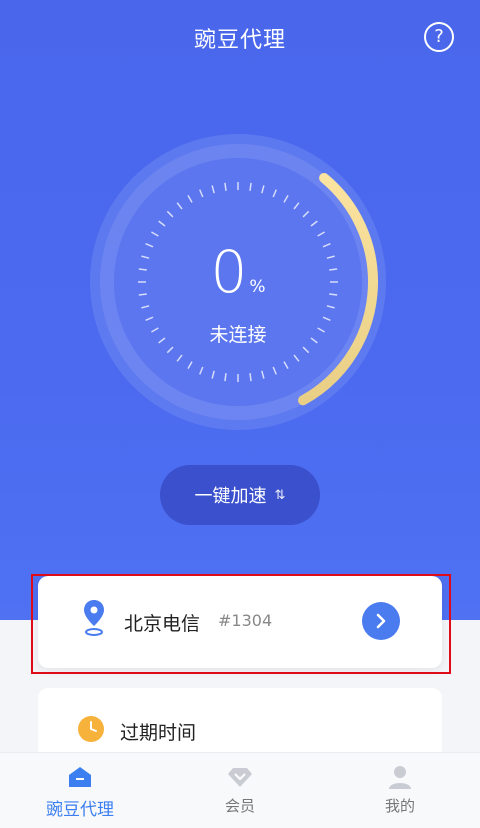  I want to click on bottom-tab-bar: 豌豆代理 会员 我的, so click(240, 790).